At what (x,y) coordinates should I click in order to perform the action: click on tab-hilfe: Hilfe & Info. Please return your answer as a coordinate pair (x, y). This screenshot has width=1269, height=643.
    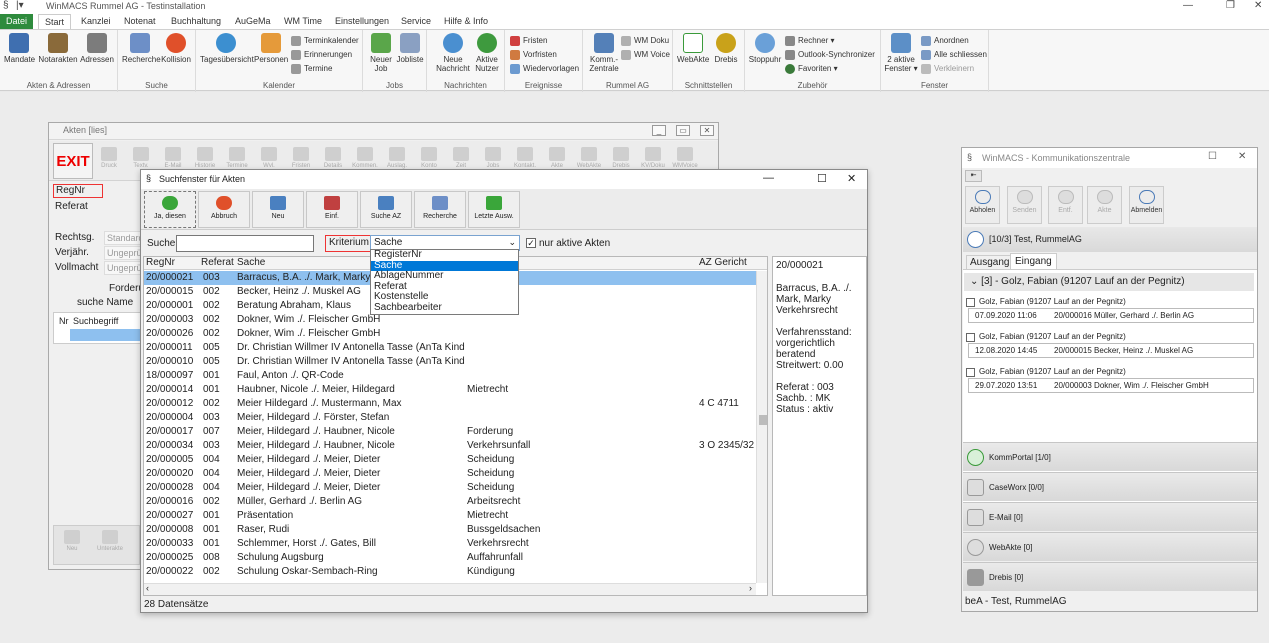
    Looking at the image, I should click on (466, 21).